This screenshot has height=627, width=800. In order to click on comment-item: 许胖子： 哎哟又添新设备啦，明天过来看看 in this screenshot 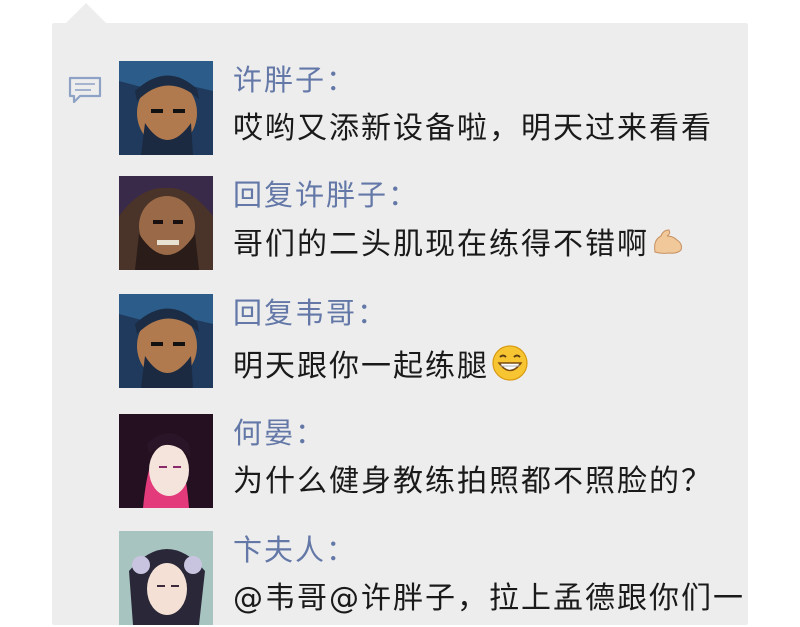, I will do `click(429, 109)`.